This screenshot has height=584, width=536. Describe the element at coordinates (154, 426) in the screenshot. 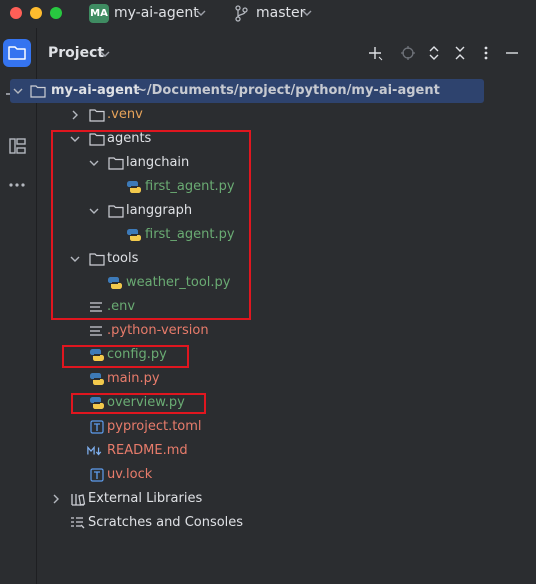

I see `file-label: pyproject.toml` at that location.